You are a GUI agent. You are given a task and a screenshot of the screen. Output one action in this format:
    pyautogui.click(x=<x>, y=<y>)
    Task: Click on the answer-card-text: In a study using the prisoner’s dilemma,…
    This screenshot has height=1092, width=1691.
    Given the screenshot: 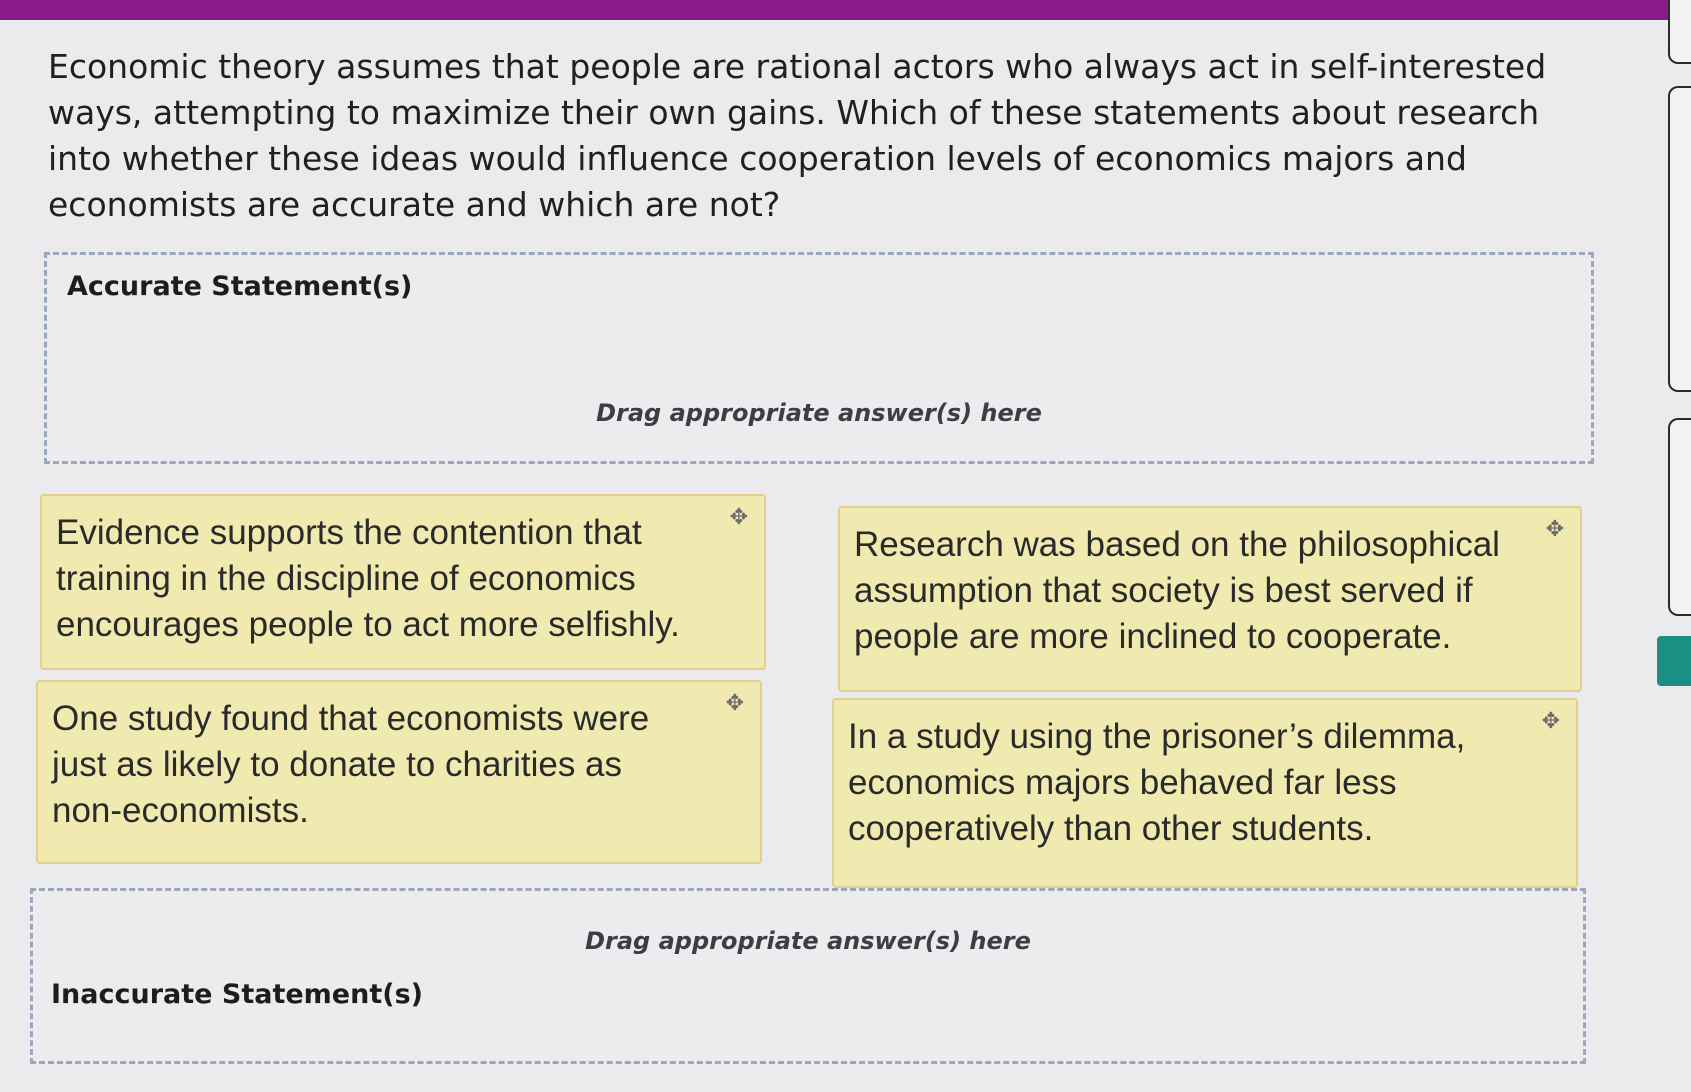 What is the action you would take?
    pyautogui.click(x=1157, y=782)
    